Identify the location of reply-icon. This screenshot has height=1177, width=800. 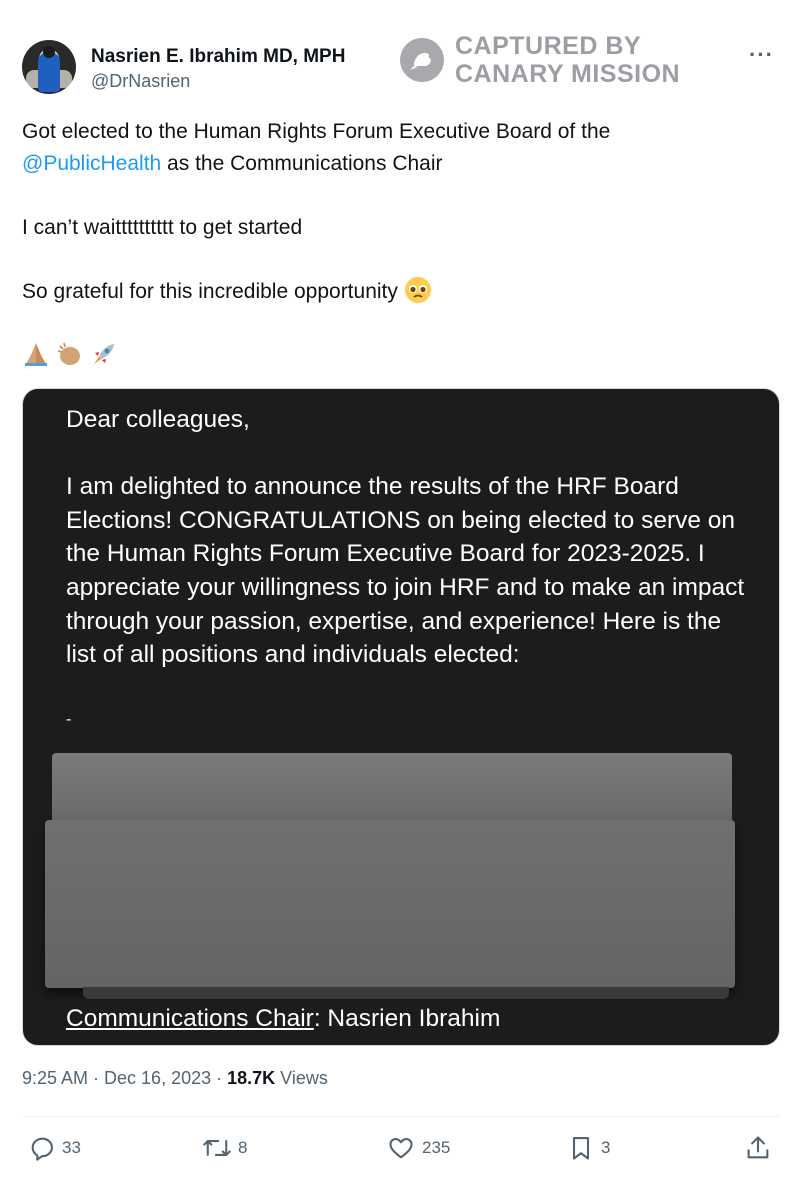
(42, 1149).